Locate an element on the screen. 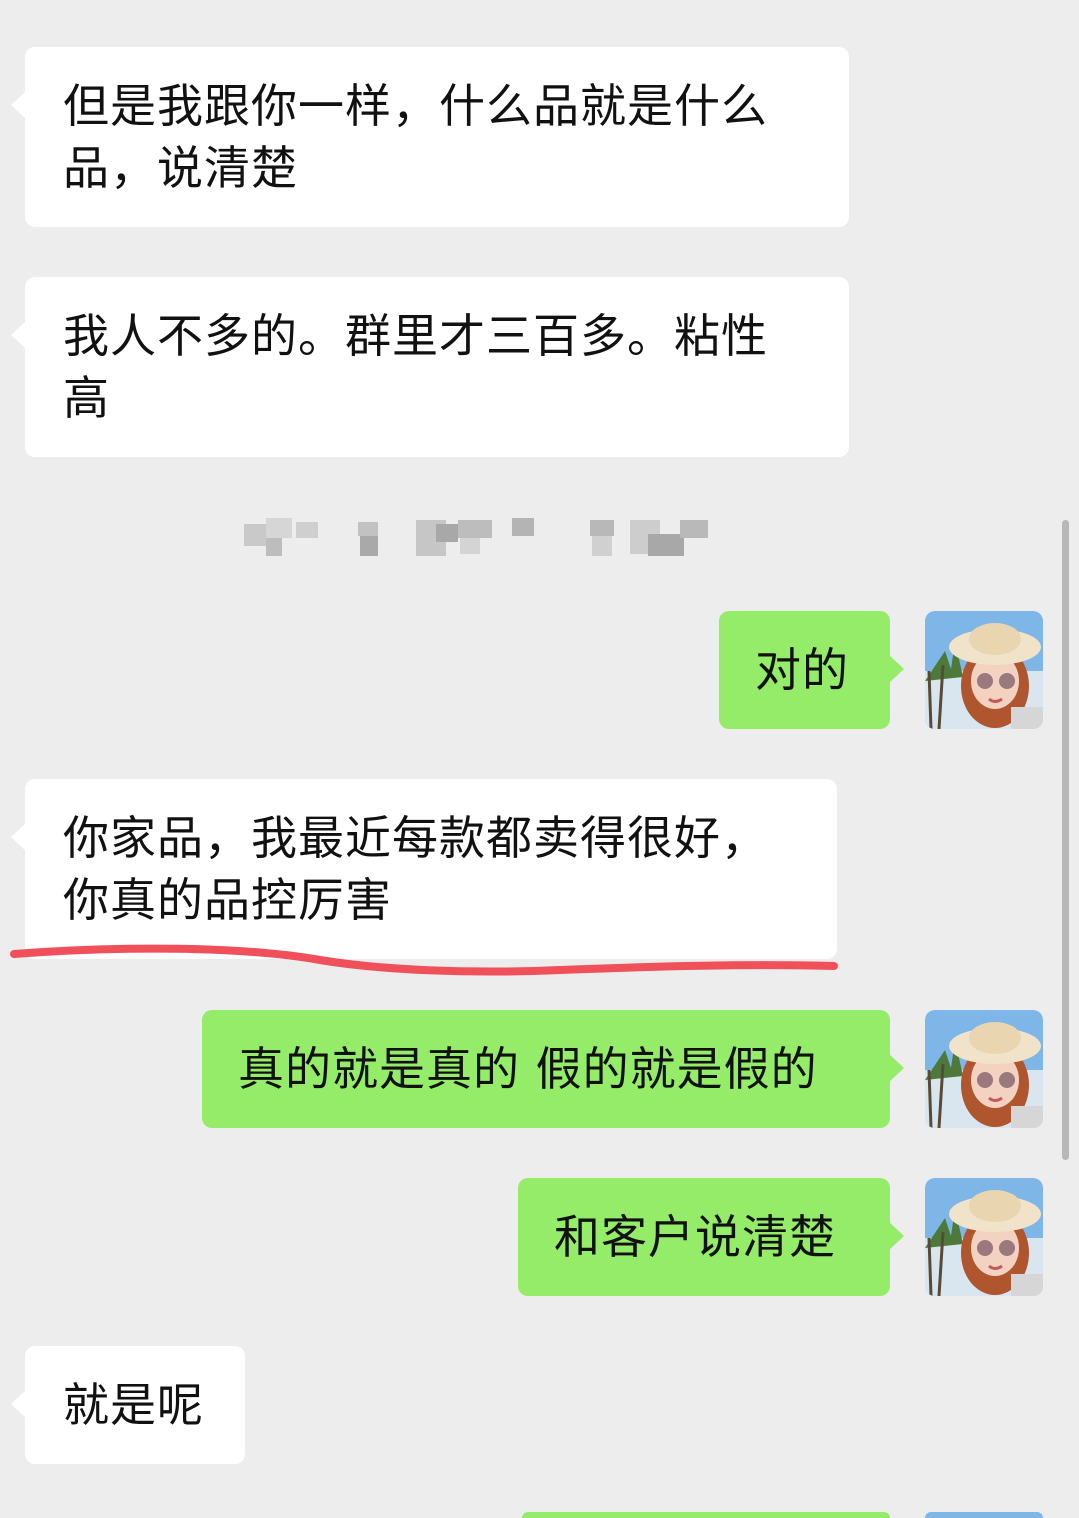 This screenshot has height=1518, width=1079. message-text: 对的 is located at coordinates (802, 670).